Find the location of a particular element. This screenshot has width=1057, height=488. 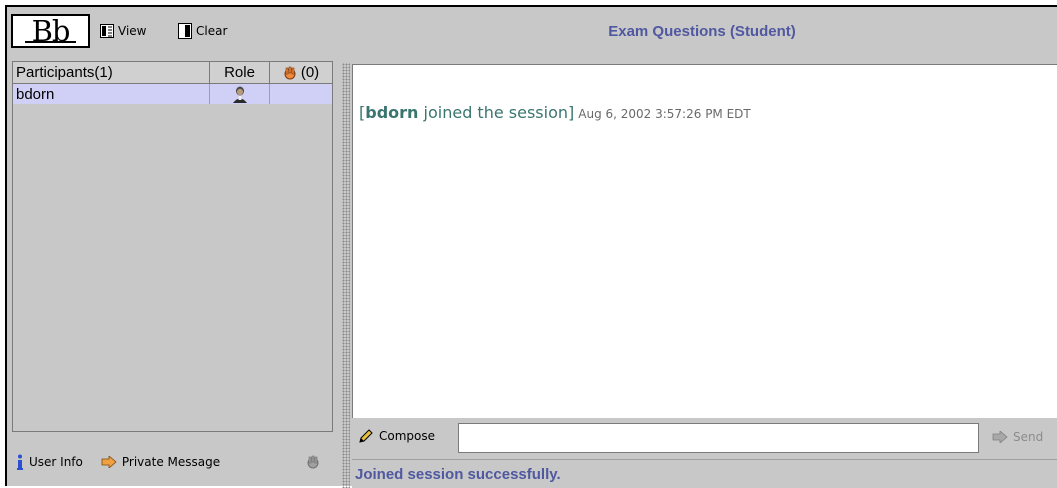

compose-bar: Compose Send is located at coordinates (704, 438).